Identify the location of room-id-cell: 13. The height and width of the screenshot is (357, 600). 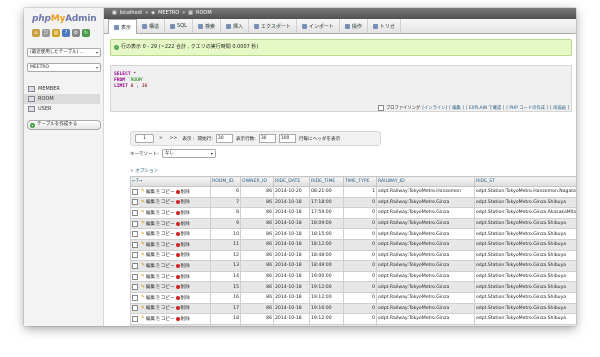
(225, 266).